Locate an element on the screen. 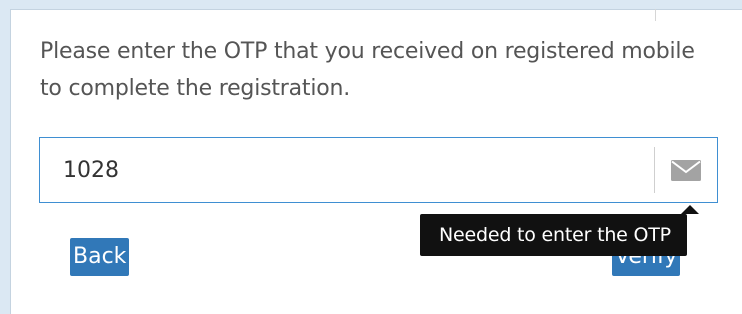 This screenshot has height=314, width=742. tooltip-arrow is located at coordinates (690, 209).